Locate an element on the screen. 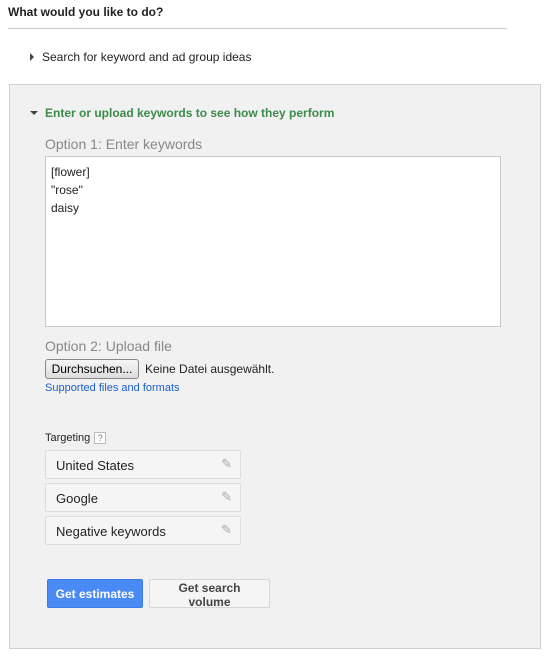 This screenshot has height=656, width=558. caret-down-icon is located at coordinates (34, 113).